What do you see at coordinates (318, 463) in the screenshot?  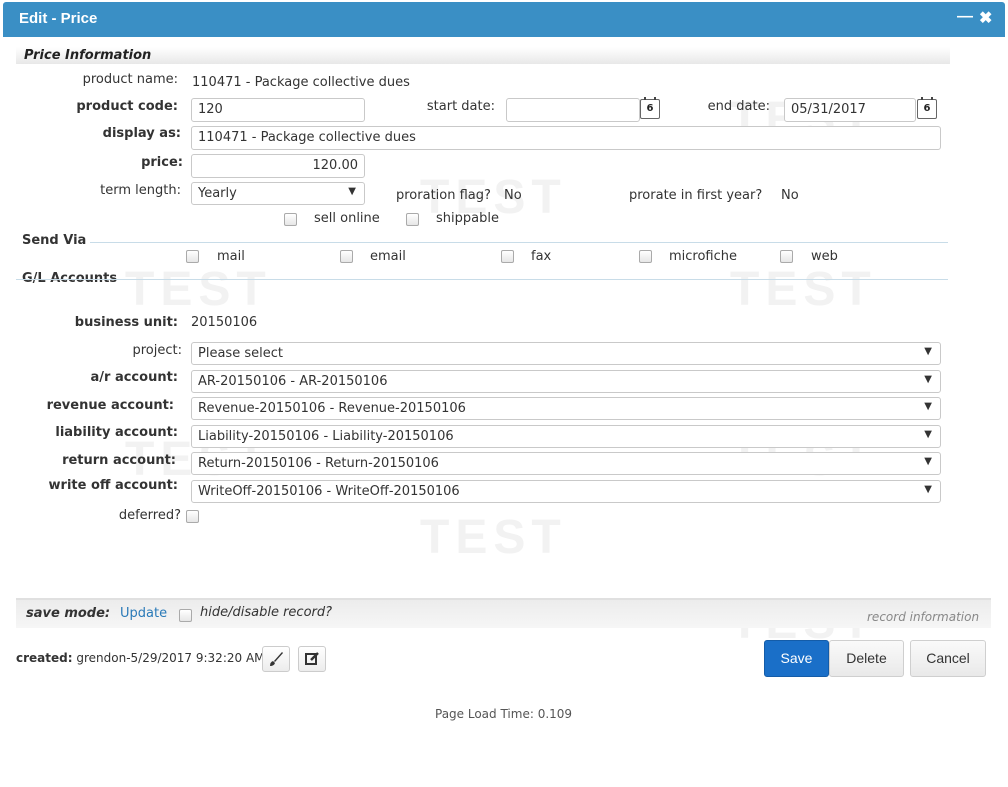 I see `return-account-value: Return-20150106 - Return-20150106` at bounding box center [318, 463].